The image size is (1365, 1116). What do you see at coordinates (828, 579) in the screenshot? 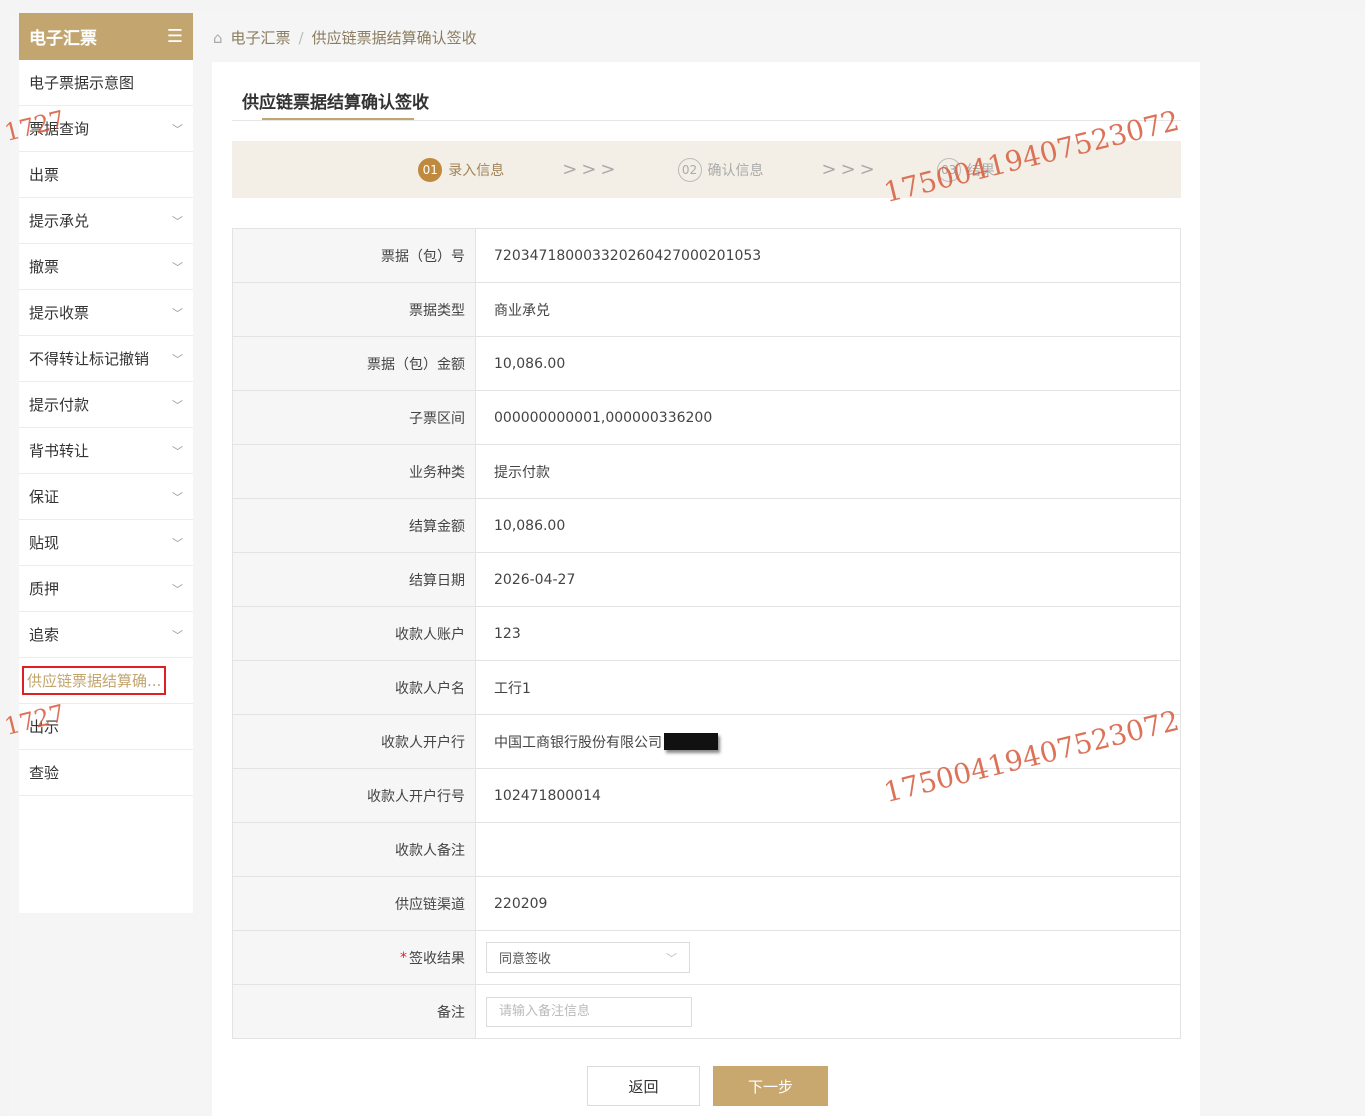
I see `form-value: 2026-04-27` at bounding box center [828, 579].